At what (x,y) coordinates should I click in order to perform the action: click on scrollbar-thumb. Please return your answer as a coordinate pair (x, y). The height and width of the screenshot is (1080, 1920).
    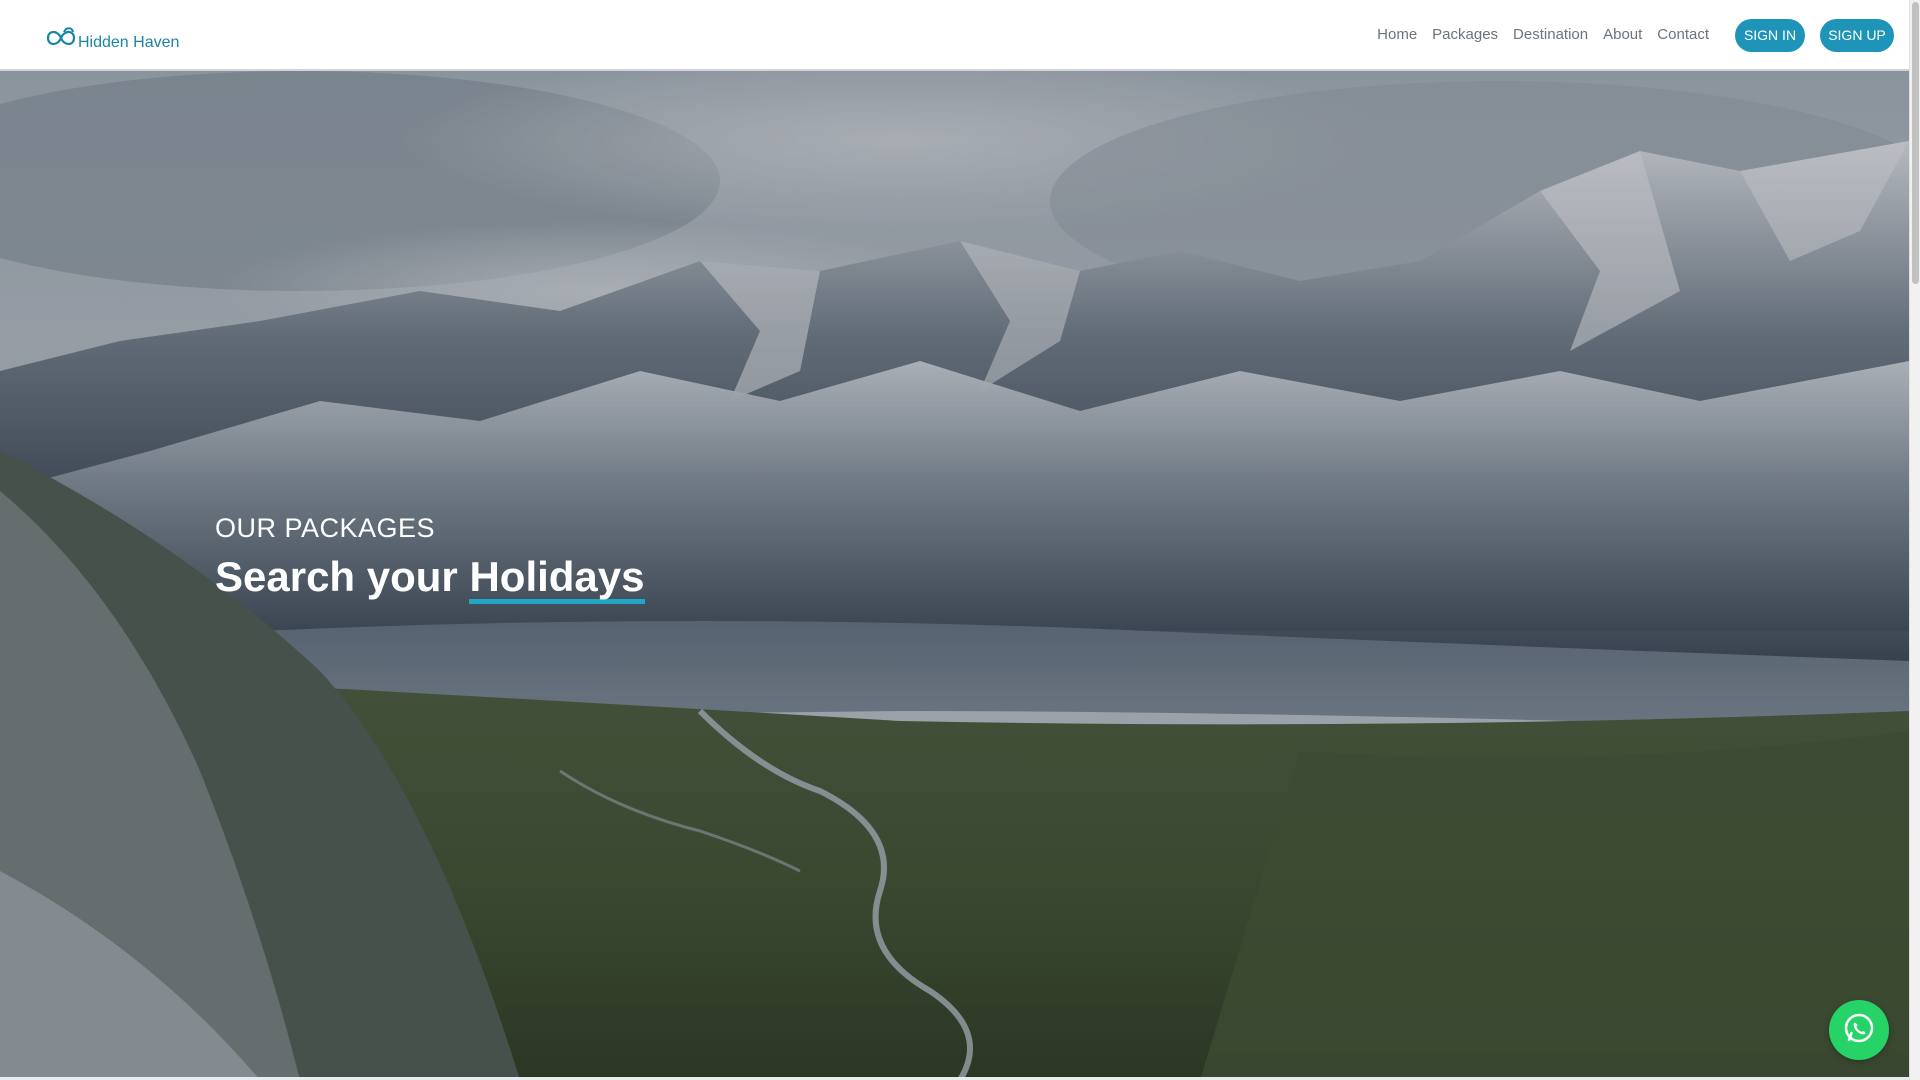
    Looking at the image, I should click on (1915, 143).